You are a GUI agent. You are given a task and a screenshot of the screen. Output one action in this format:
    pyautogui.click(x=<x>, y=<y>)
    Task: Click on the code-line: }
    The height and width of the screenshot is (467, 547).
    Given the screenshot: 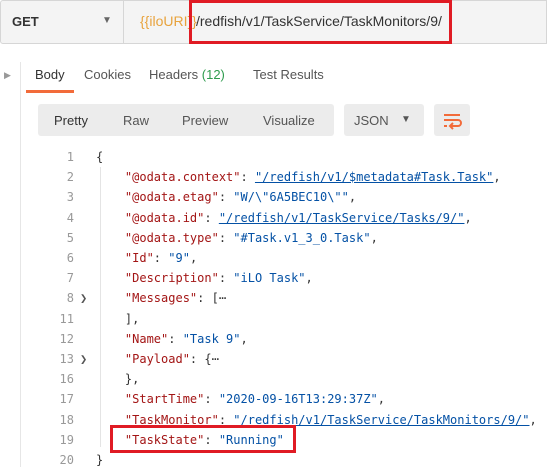 What is the action you would take?
    pyautogui.click(x=99, y=460)
    